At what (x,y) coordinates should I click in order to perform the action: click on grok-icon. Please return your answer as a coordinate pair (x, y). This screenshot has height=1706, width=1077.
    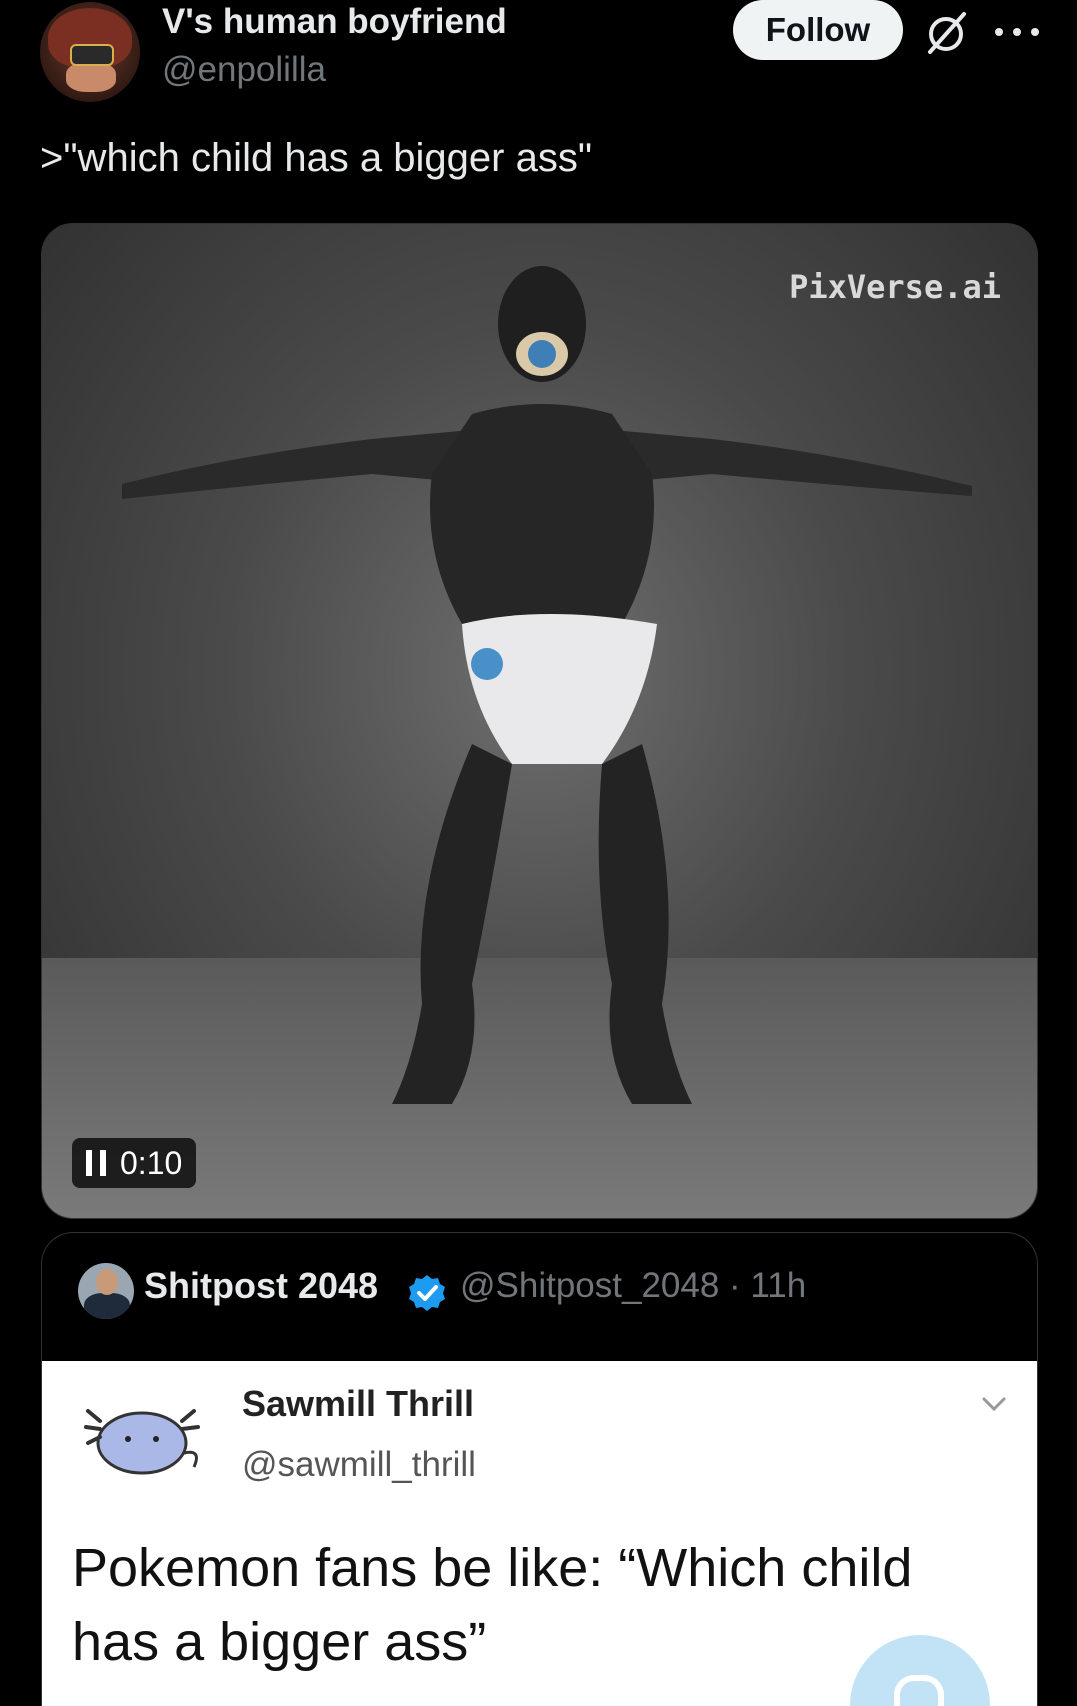
    Looking at the image, I should click on (946, 32).